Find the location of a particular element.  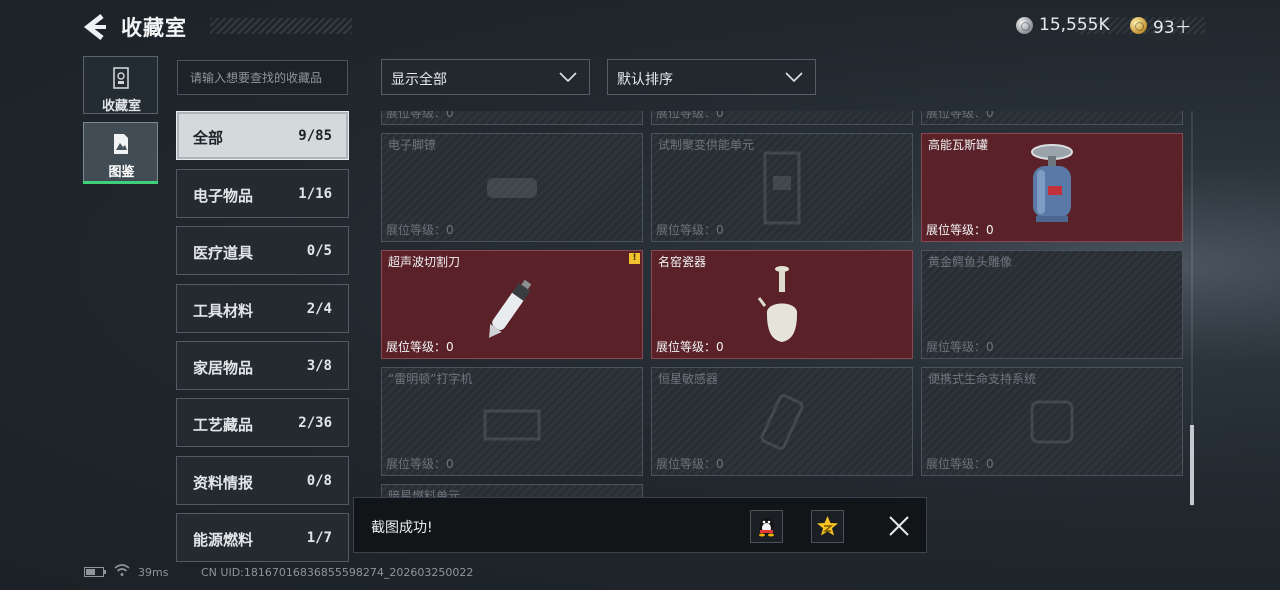

atlas-book-icon is located at coordinates (121, 144).